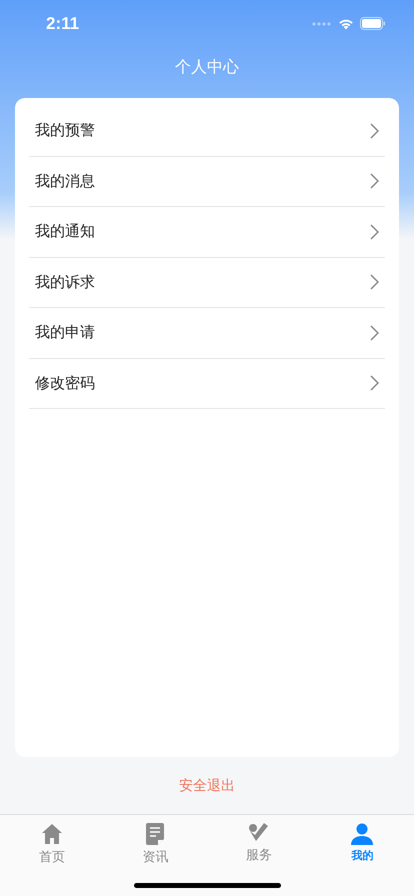 This screenshot has height=896, width=414. Describe the element at coordinates (373, 23) in the screenshot. I see `battery-icon` at that location.